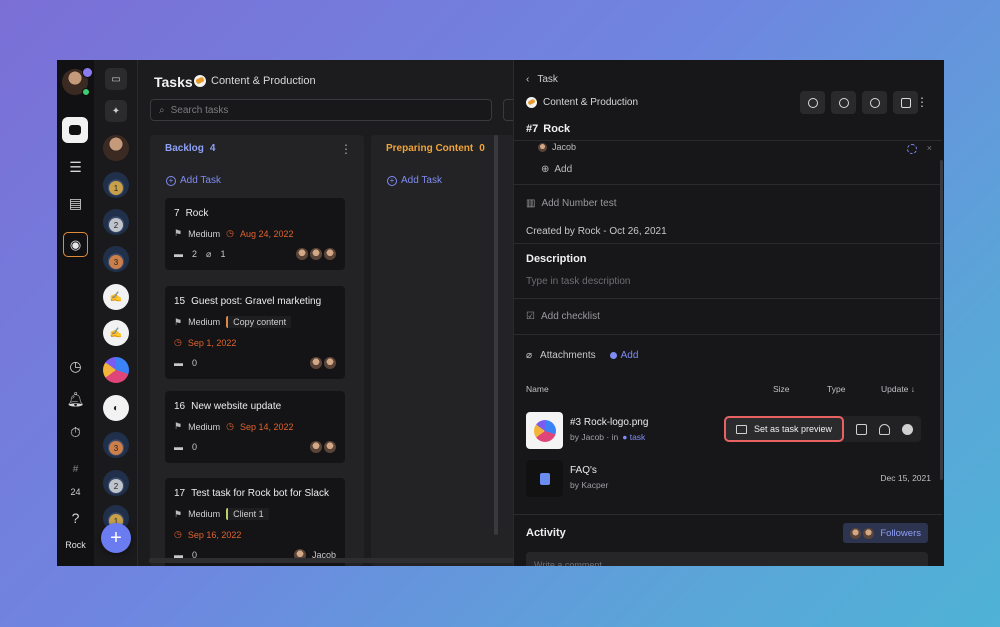 Image resolution: width=1000 pixels, height=627 pixels. What do you see at coordinates (571, 203) in the screenshot?
I see `number-field-row: ▥ Add Number test` at bounding box center [571, 203].